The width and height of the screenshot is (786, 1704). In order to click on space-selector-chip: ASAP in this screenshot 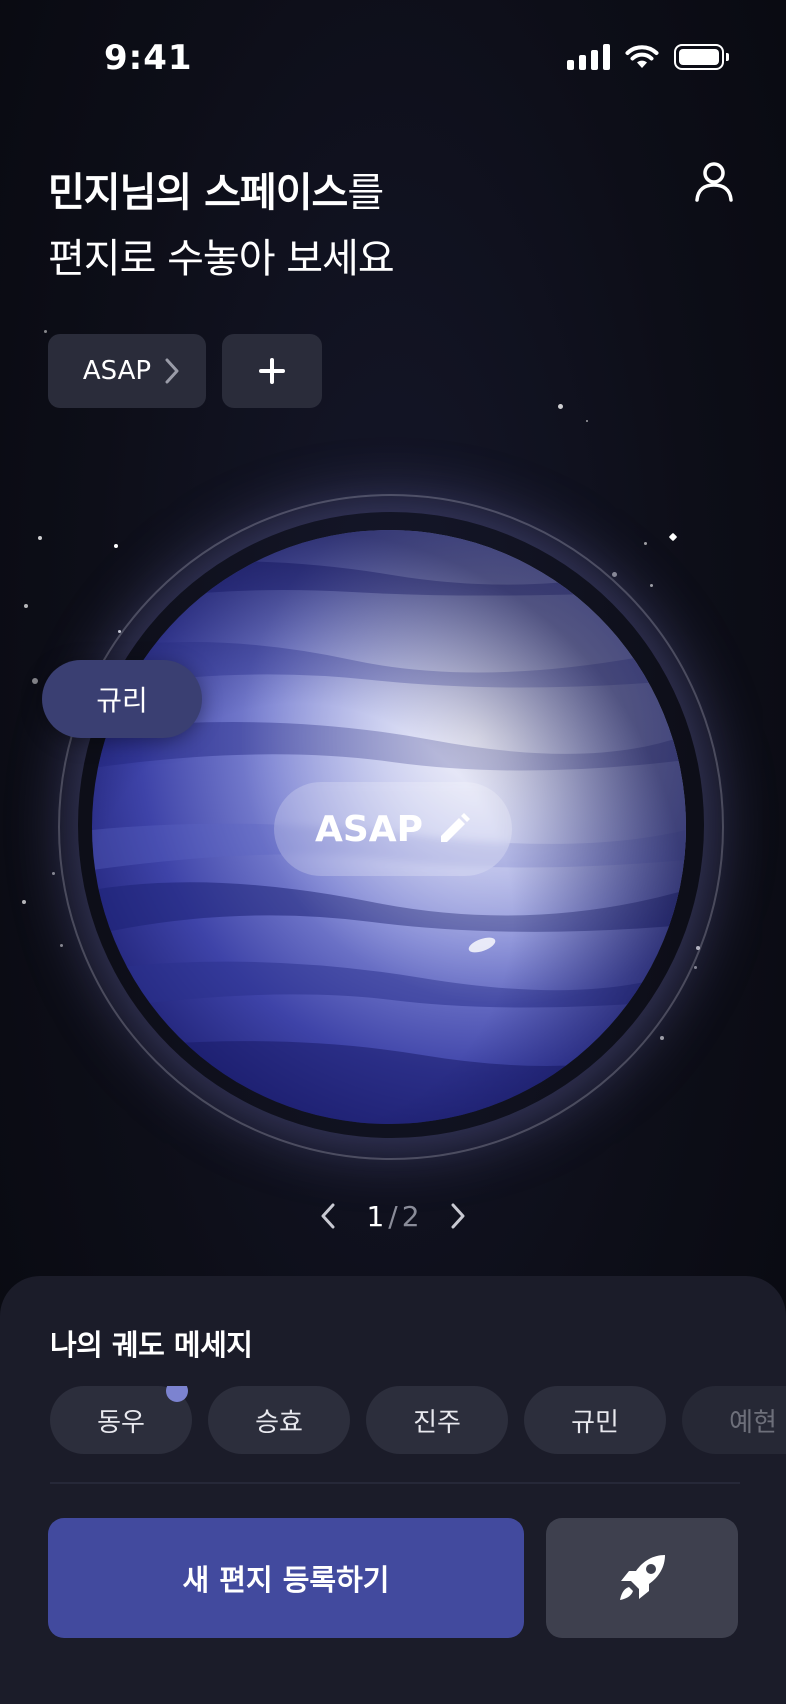, I will do `click(127, 371)`.